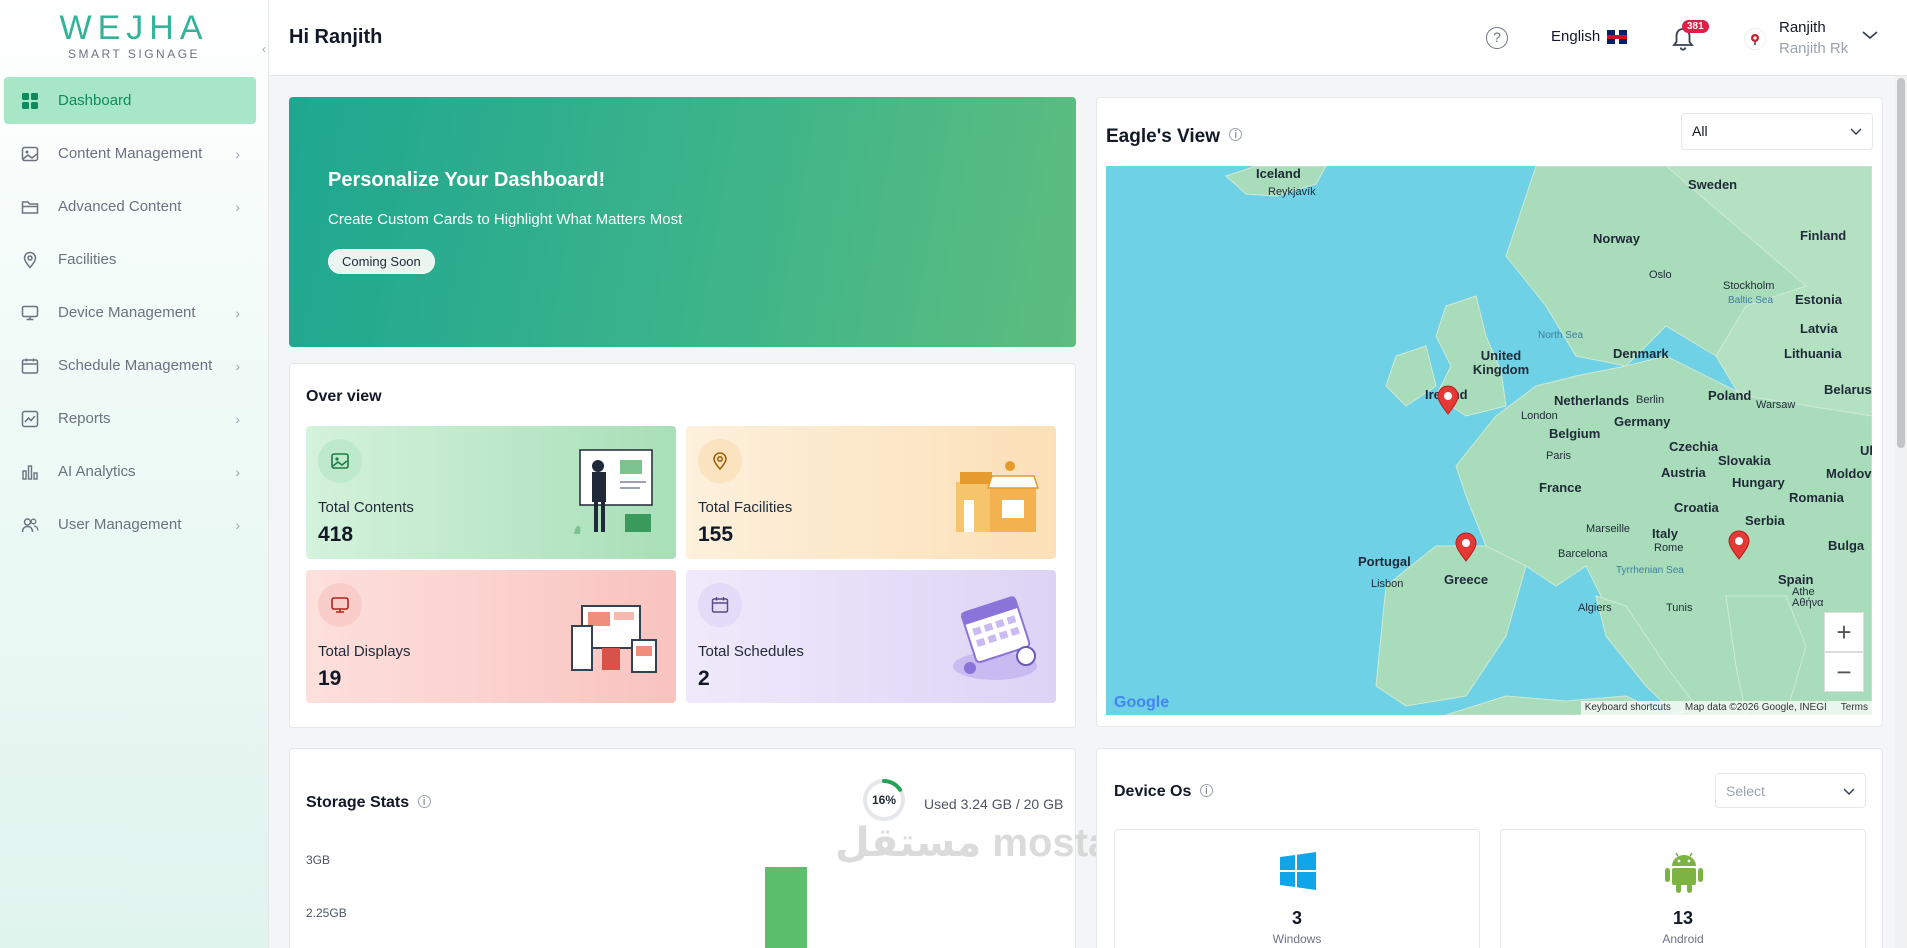 The image size is (1907, 948). What do you see at coordinates (1660, 275) in the screenshot?
I see `map-city-oslo: Oslo` at bounding box center [1660, 275].